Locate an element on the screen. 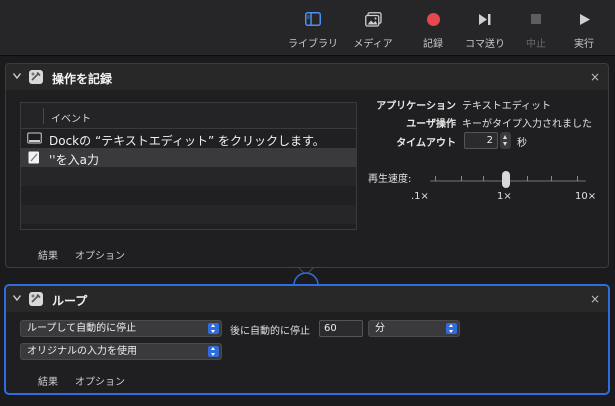 The image size is (615, 406). playback-speed-label: 再生速度: is located at coordinates (390, 179).